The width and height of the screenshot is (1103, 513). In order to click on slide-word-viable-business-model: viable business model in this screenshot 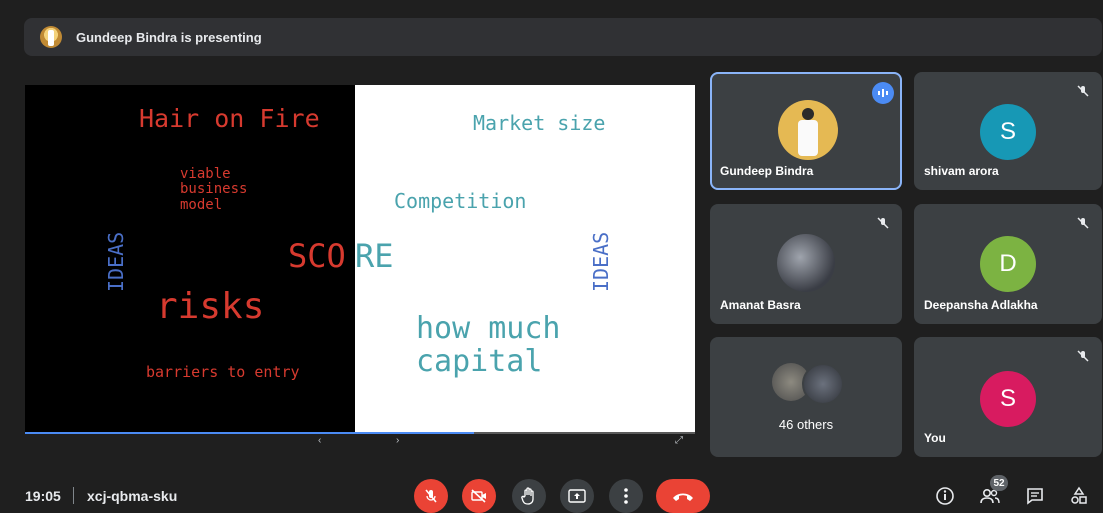, I will do `click(214, 189)`.